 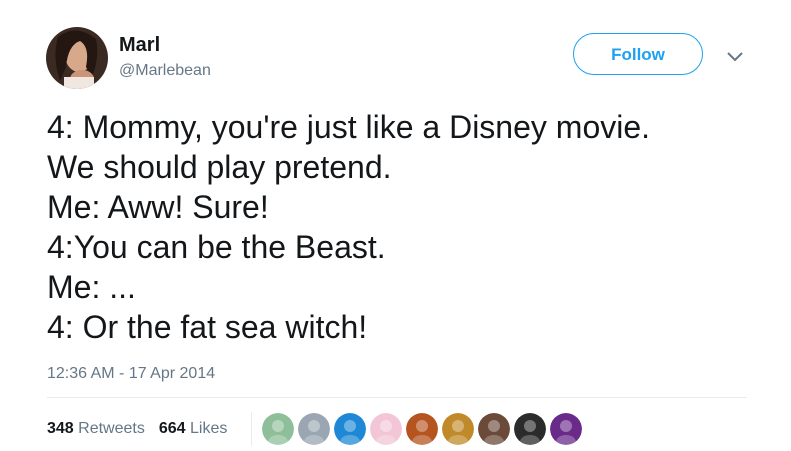 I want to click on stats-divider, so click(x=251, y=429).